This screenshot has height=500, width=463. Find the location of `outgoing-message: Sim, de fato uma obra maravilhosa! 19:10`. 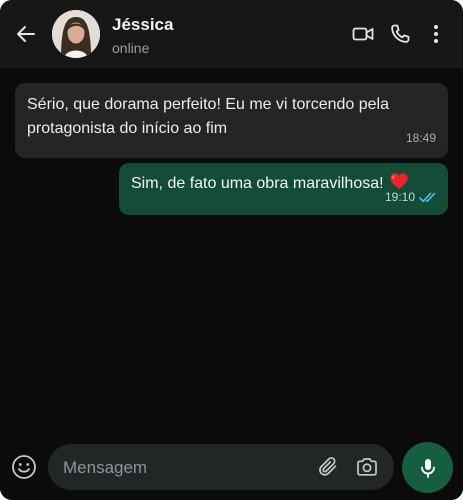

outgoing-message: Sim, de fato uma obra maravilhosa! 19:10 is located at coordinates (283, 189).